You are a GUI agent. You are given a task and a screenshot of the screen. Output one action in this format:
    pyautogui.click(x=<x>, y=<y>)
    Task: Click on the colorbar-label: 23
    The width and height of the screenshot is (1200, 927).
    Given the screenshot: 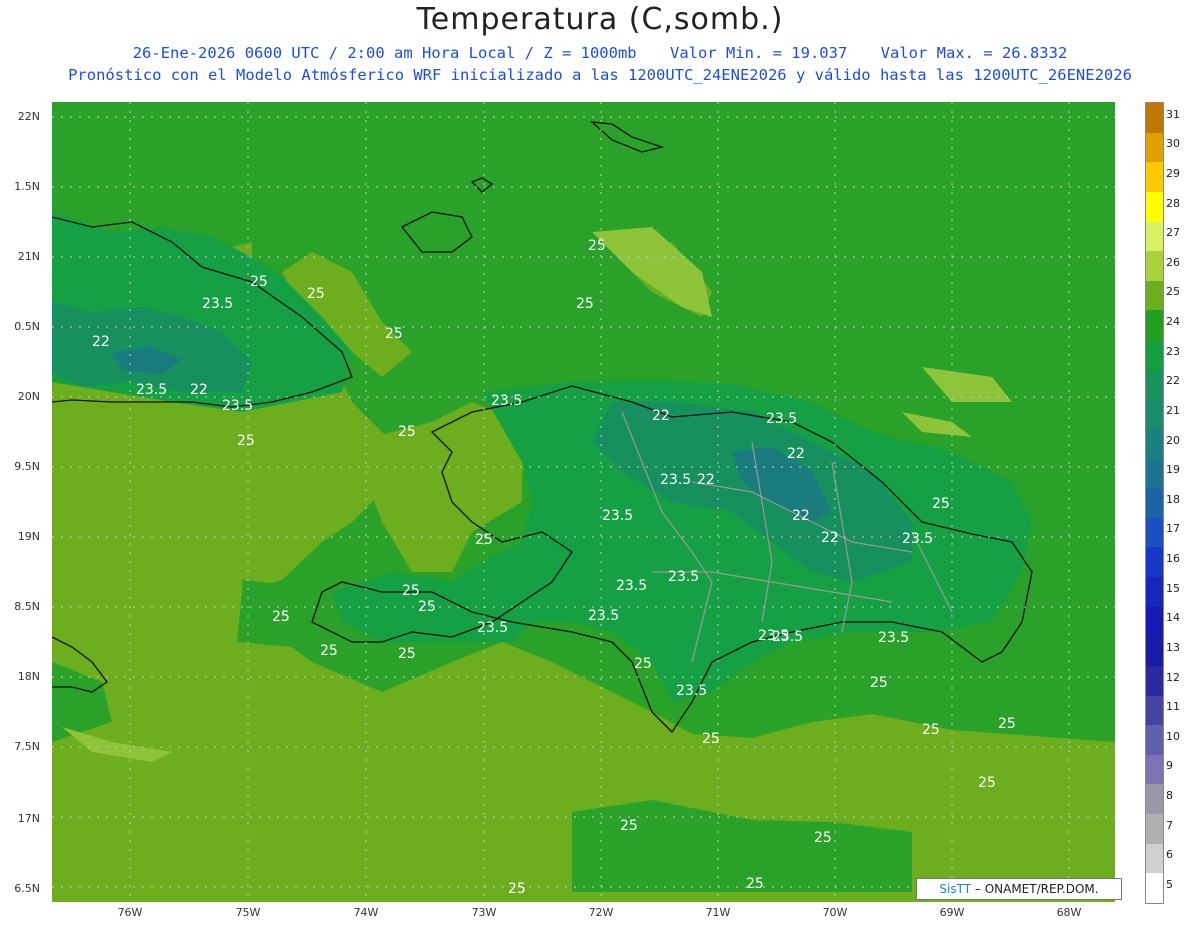 What is the action you would take?
    pyautogui.click(x=1173, y=351)
    